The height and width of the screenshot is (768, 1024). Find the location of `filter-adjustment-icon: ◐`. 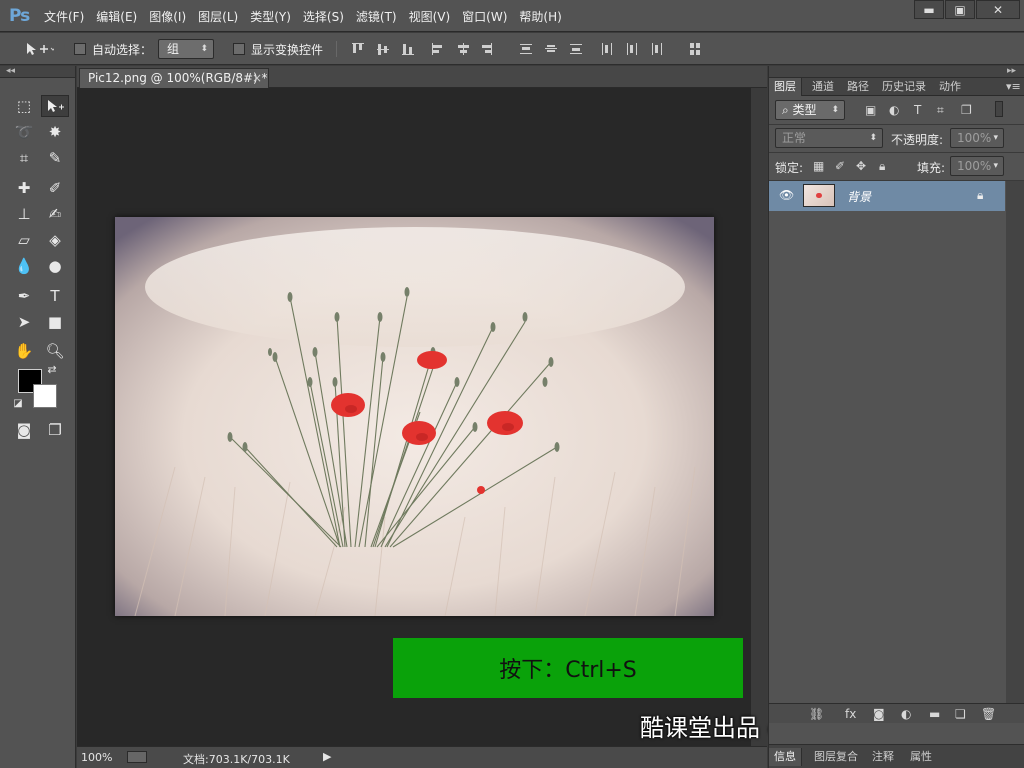

filter-adjustment-icon: ◐ is located at coordinates (894, 110).